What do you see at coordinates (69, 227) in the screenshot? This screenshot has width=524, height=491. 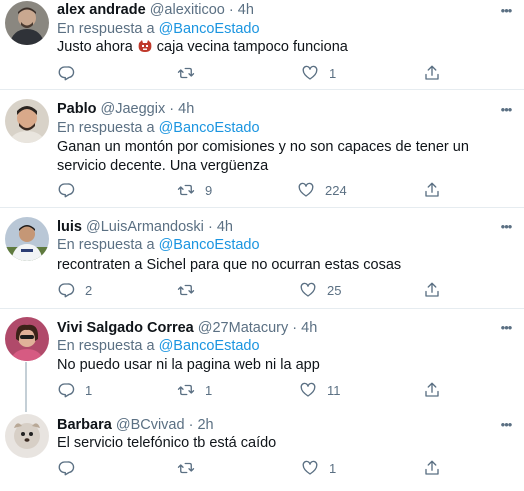 I see `author-name: luis` at bounding box center [69, 227].